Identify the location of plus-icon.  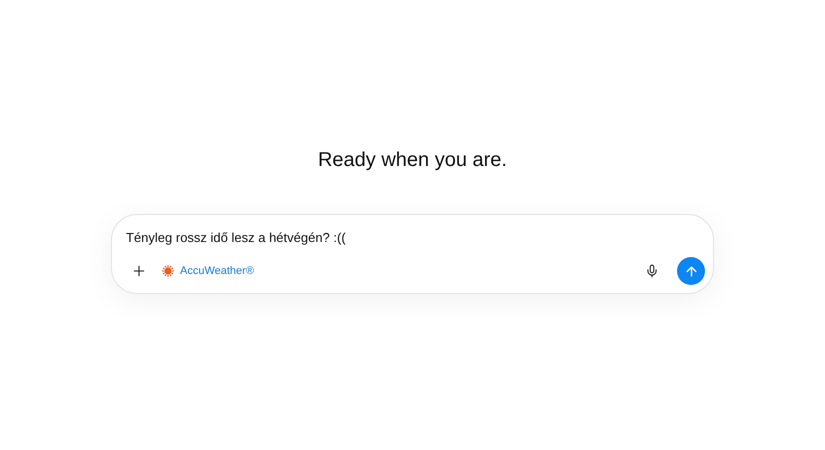
(139, 271).